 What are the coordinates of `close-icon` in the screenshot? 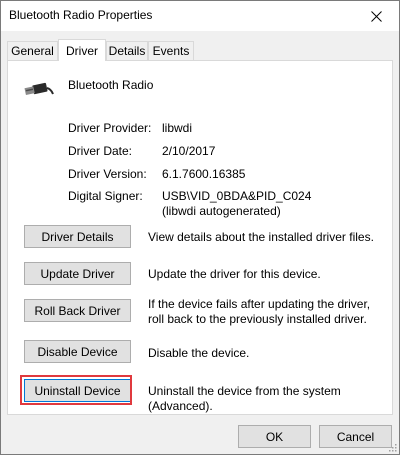 It's located at (376, 16).